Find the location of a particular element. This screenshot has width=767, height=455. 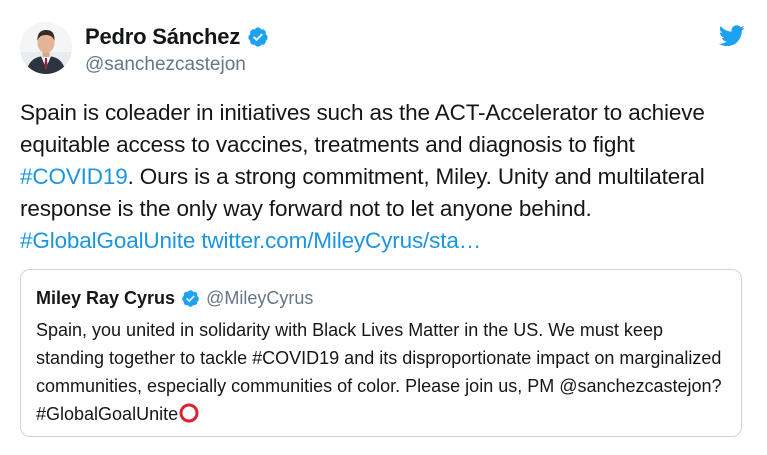

quoted-author-name: Miley Ray Cyrus is located at coordinates (105, 298).